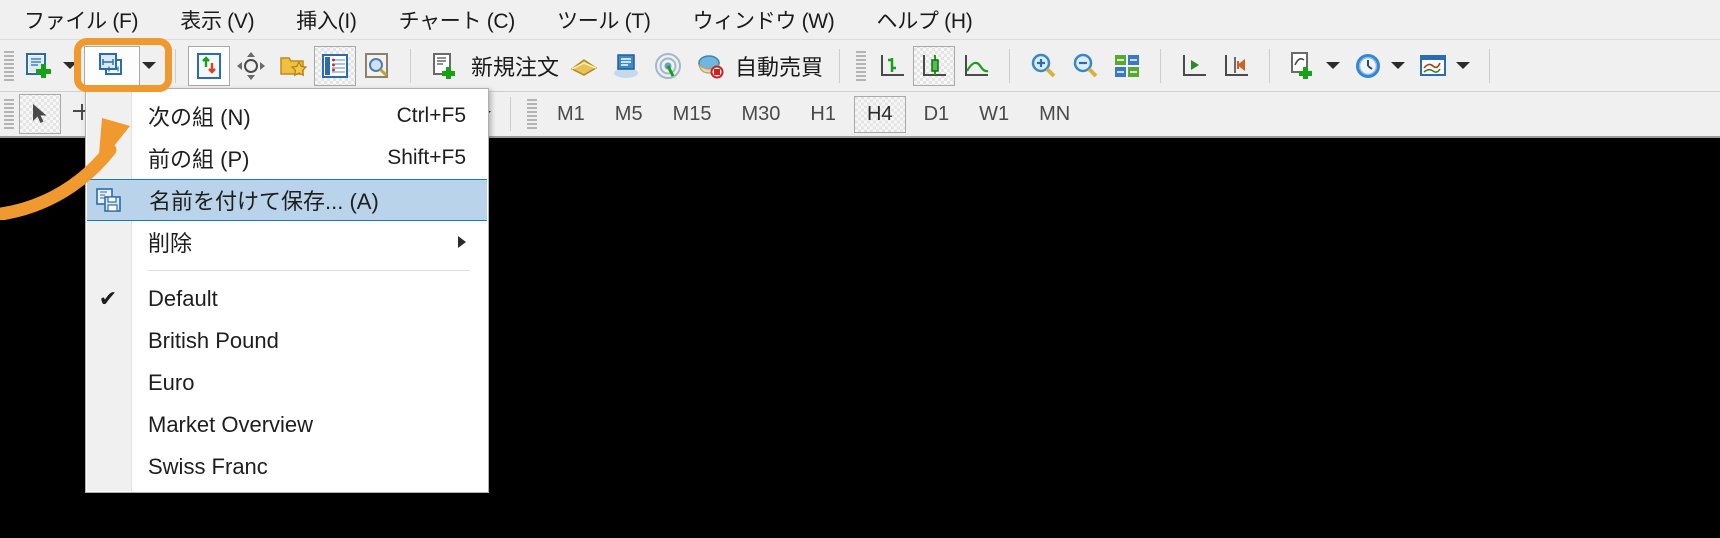 Image resolution: width=1720 pixels, height=538 pixels. I want to click on tile-windows-button, so click(1127, 66).